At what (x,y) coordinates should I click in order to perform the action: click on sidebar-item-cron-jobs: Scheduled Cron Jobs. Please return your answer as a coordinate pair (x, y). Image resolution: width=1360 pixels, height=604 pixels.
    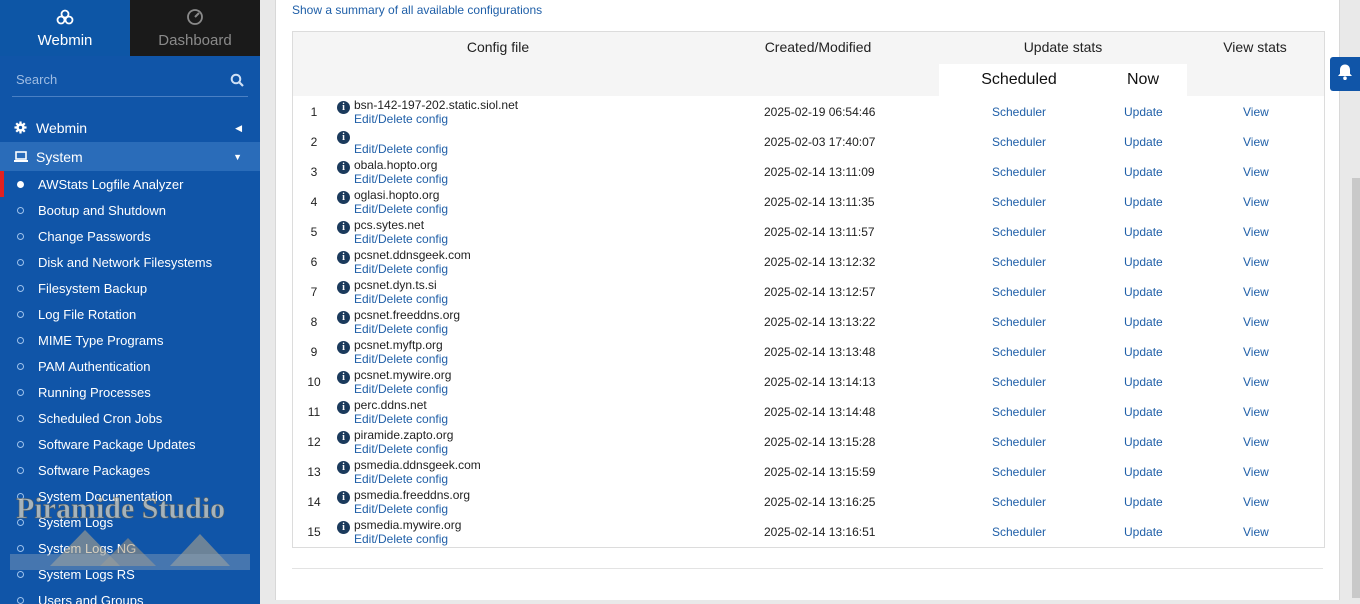
    Looking at the image, I should click on (130, 418).